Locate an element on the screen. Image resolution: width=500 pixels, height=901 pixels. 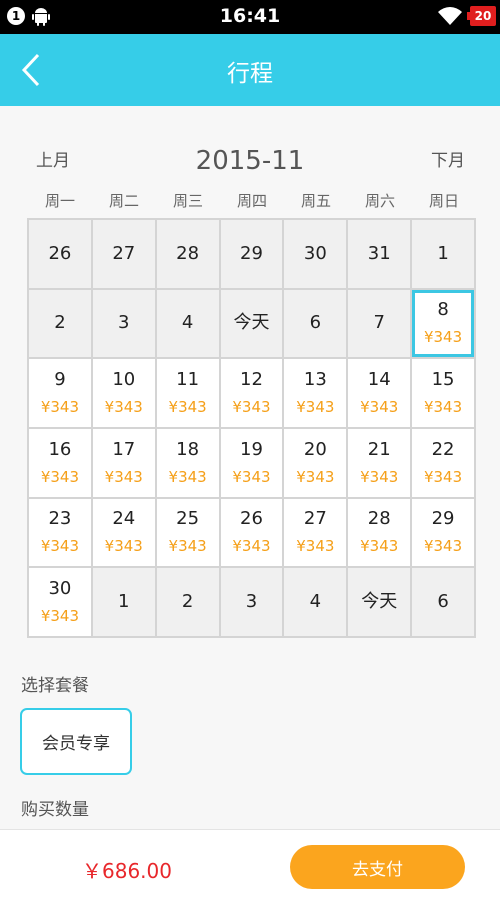
day-number: 25 is located at coordinates (188, 519).